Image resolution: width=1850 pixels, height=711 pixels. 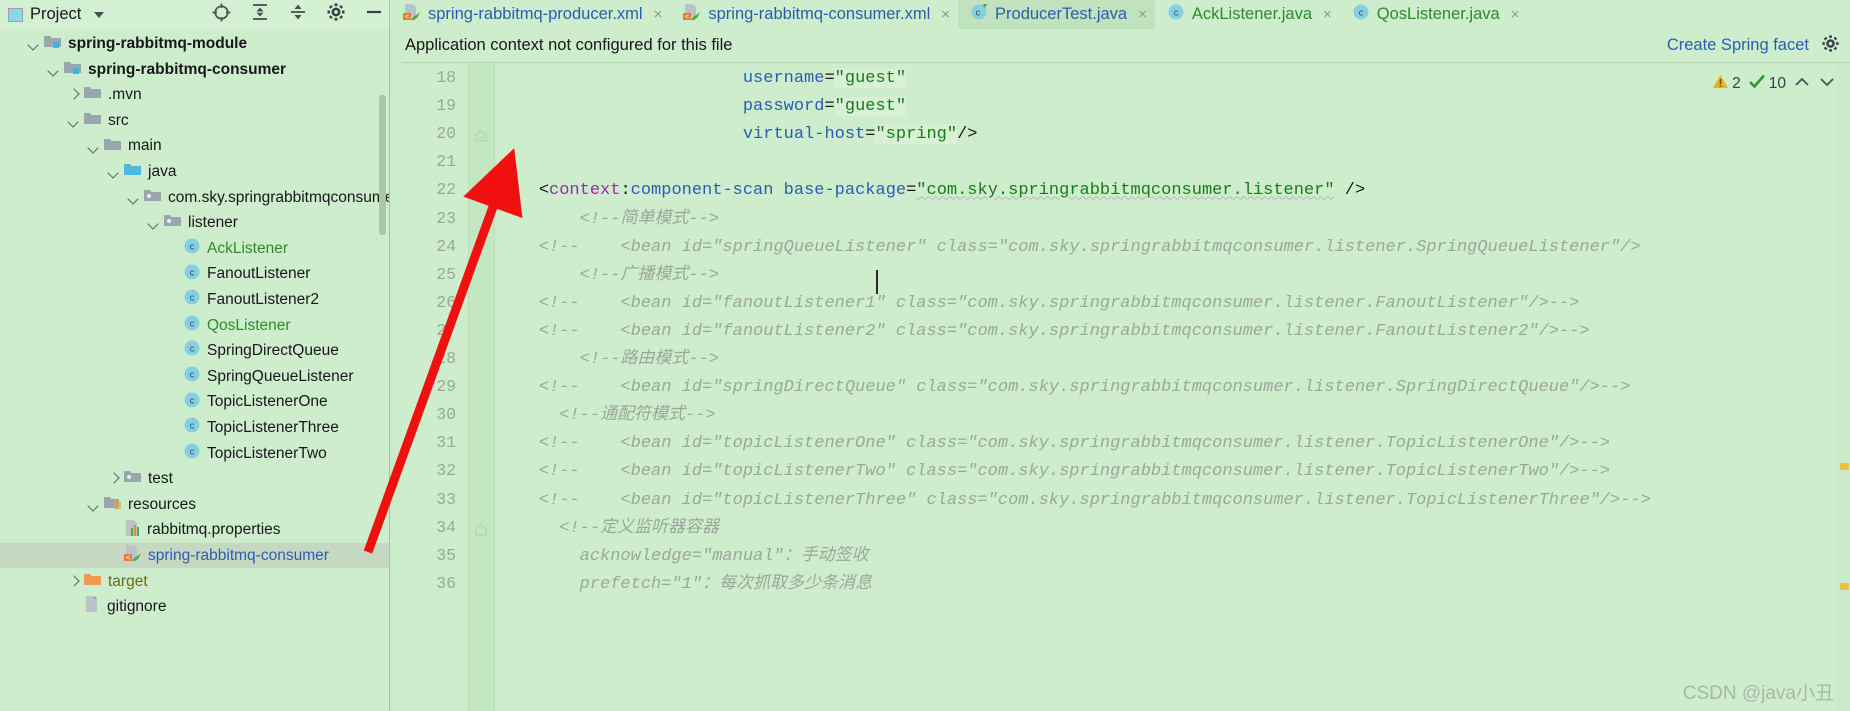 What do you see at coordinates (195, 198) in the screenshot?
I see `tree-node: com.sky.springrabbitmqconsumer` at bounding box center [195, 198].